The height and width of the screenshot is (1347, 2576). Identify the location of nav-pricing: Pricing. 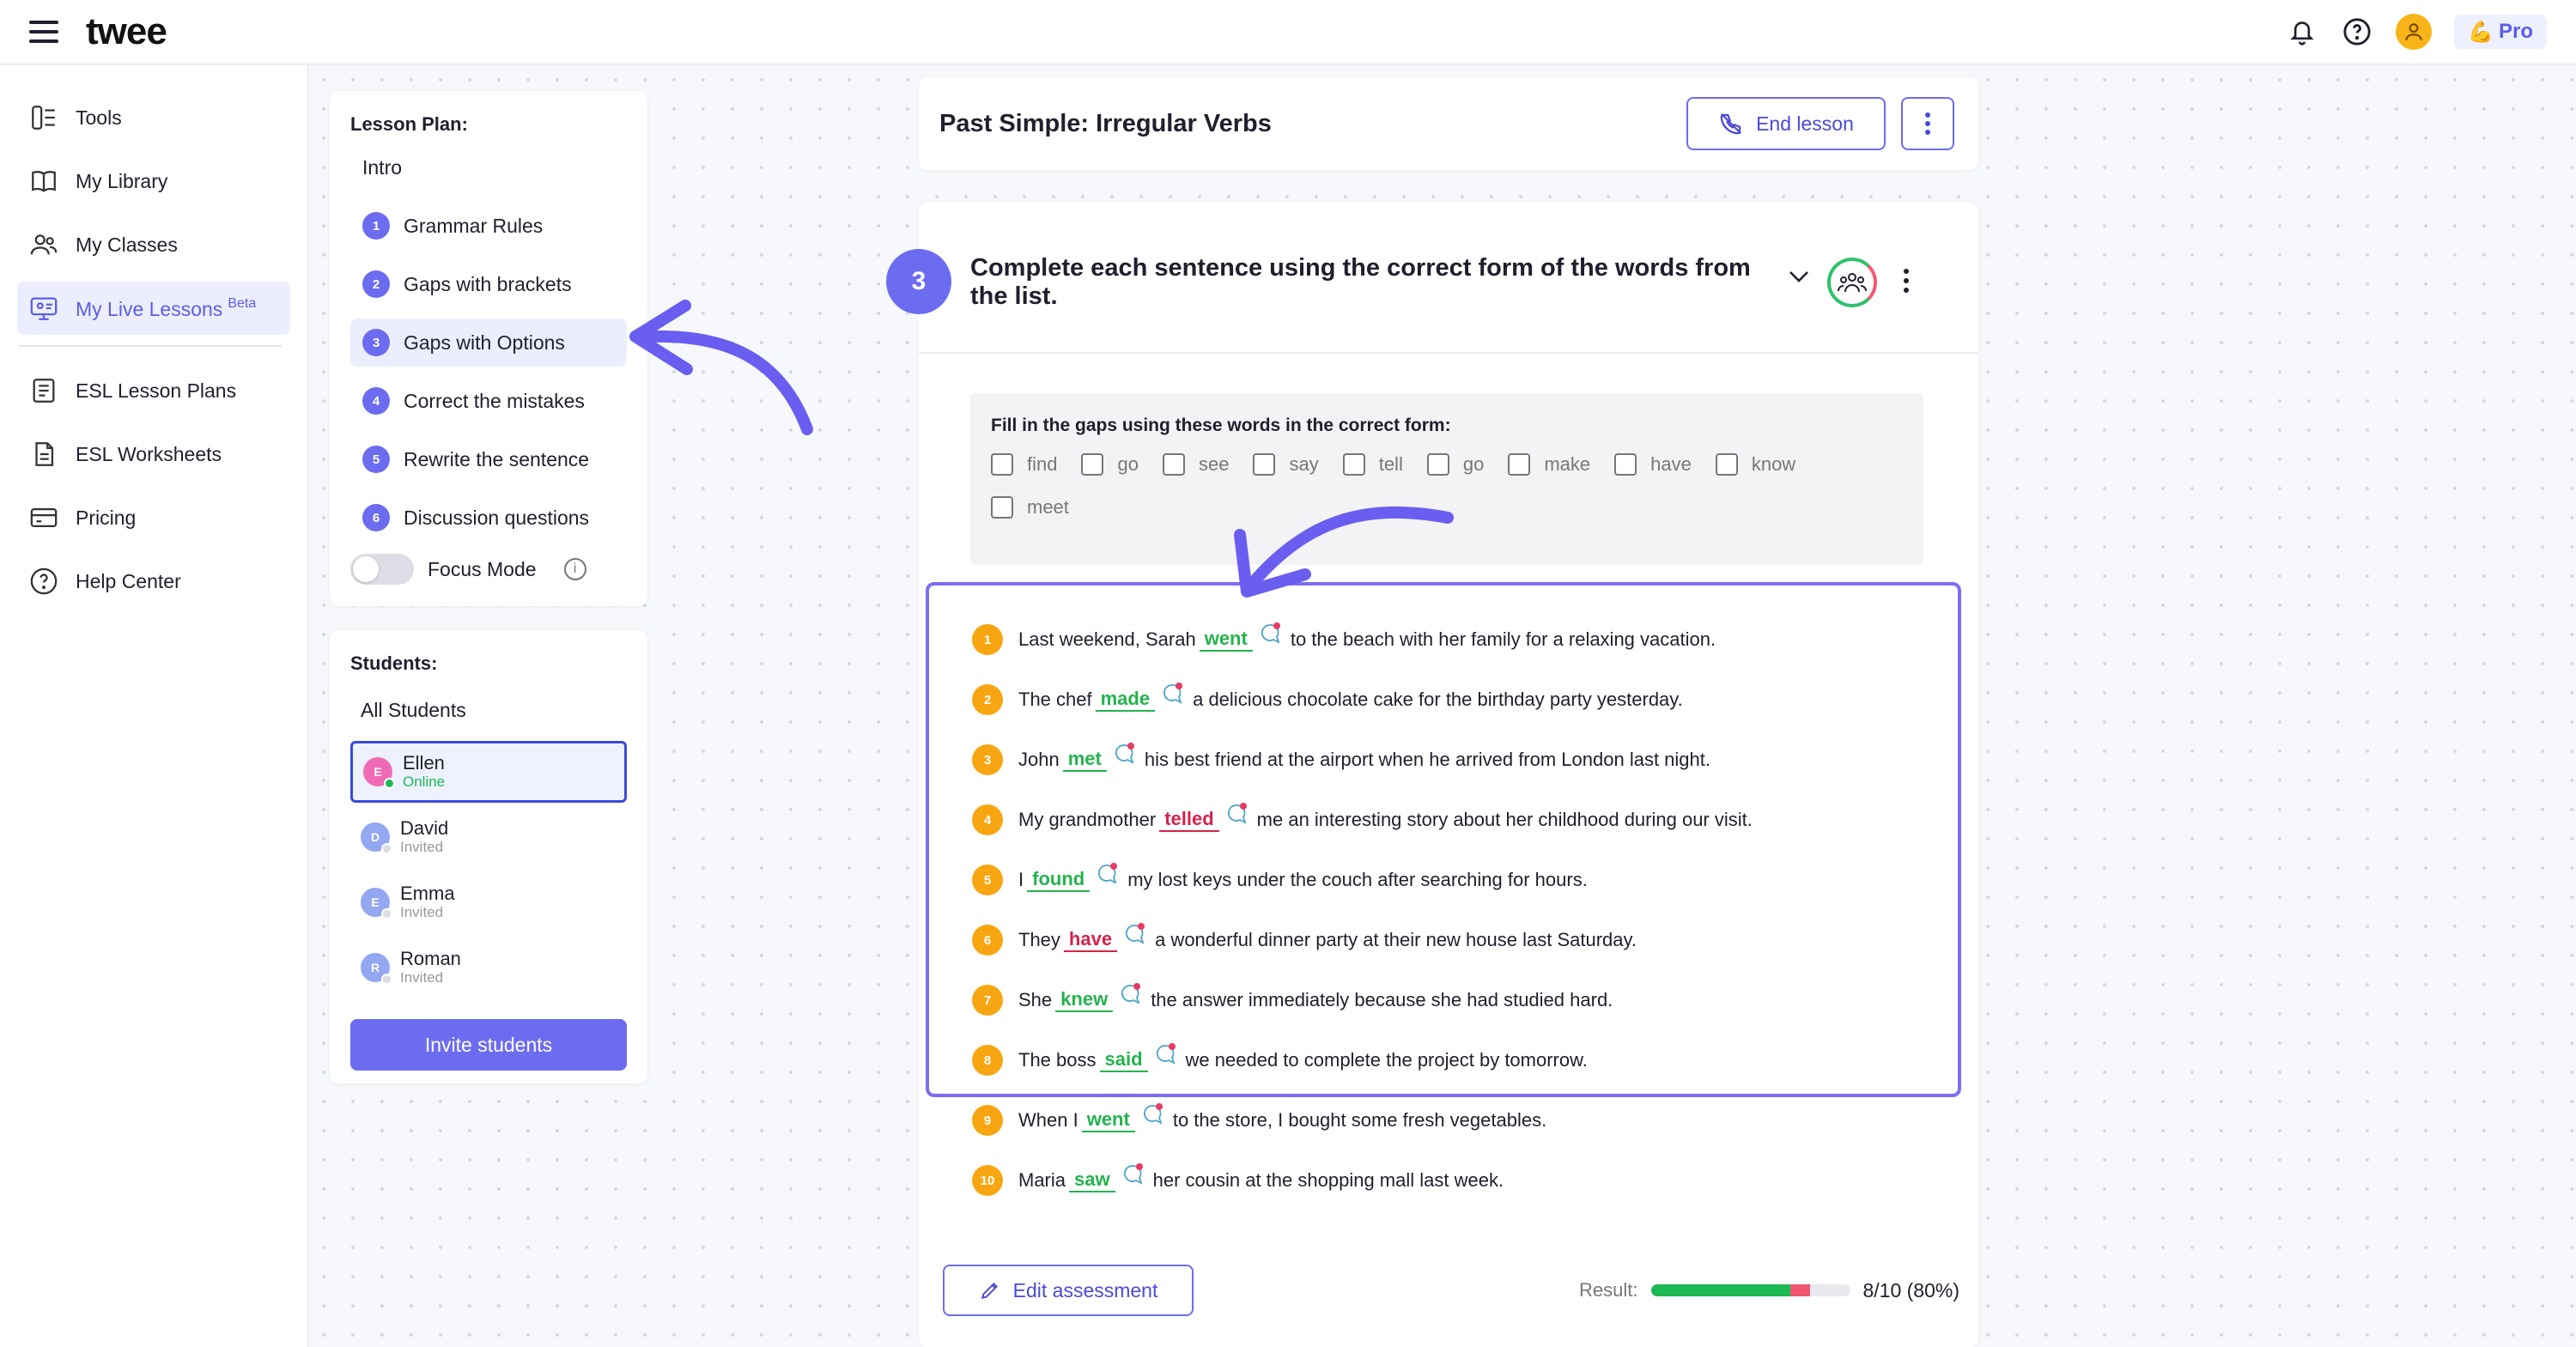
(153, 517).